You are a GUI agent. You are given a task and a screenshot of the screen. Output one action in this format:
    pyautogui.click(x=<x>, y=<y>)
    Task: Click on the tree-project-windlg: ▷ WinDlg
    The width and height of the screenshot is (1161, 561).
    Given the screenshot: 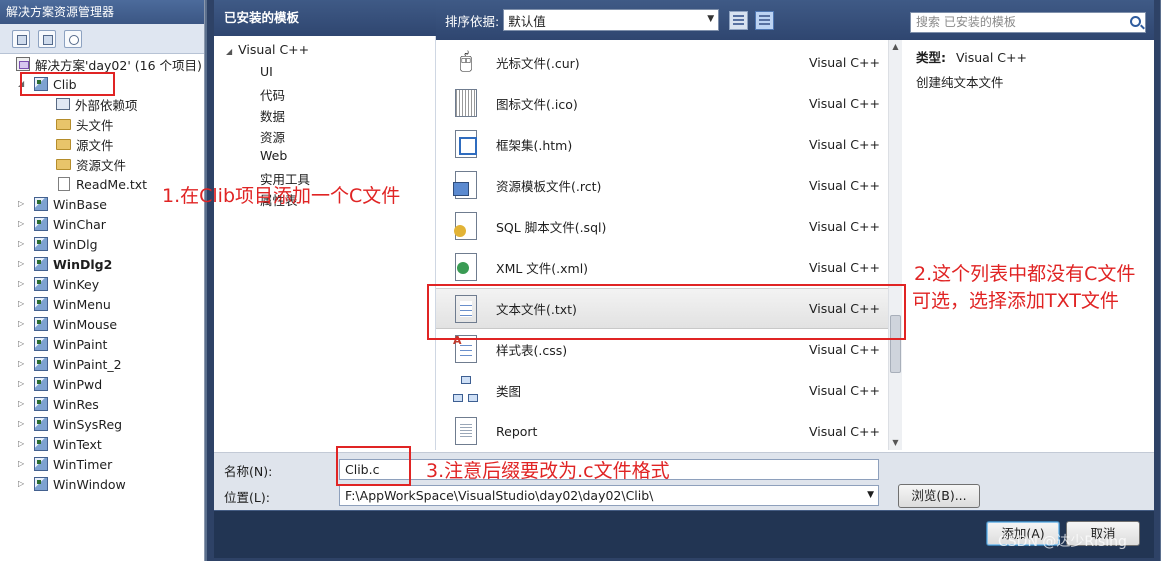 What is the action you would take?
    pyautogui.click(x=58, y=244)
    